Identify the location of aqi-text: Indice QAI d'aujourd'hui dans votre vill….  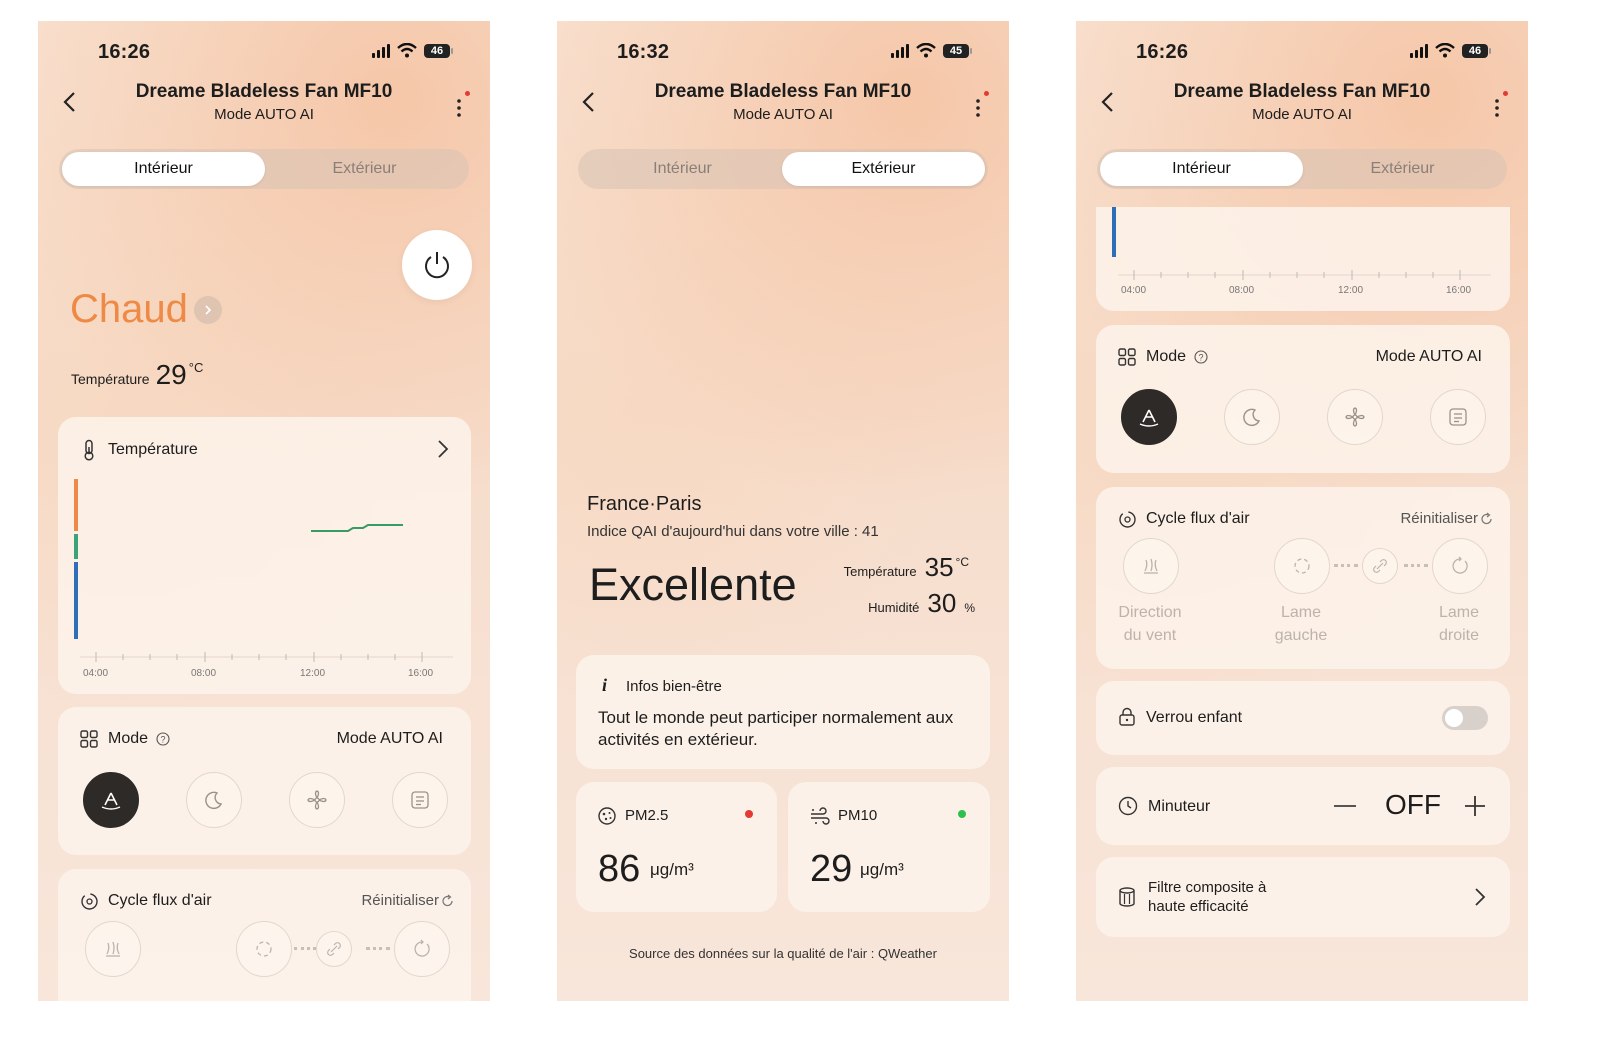
(733, 531).